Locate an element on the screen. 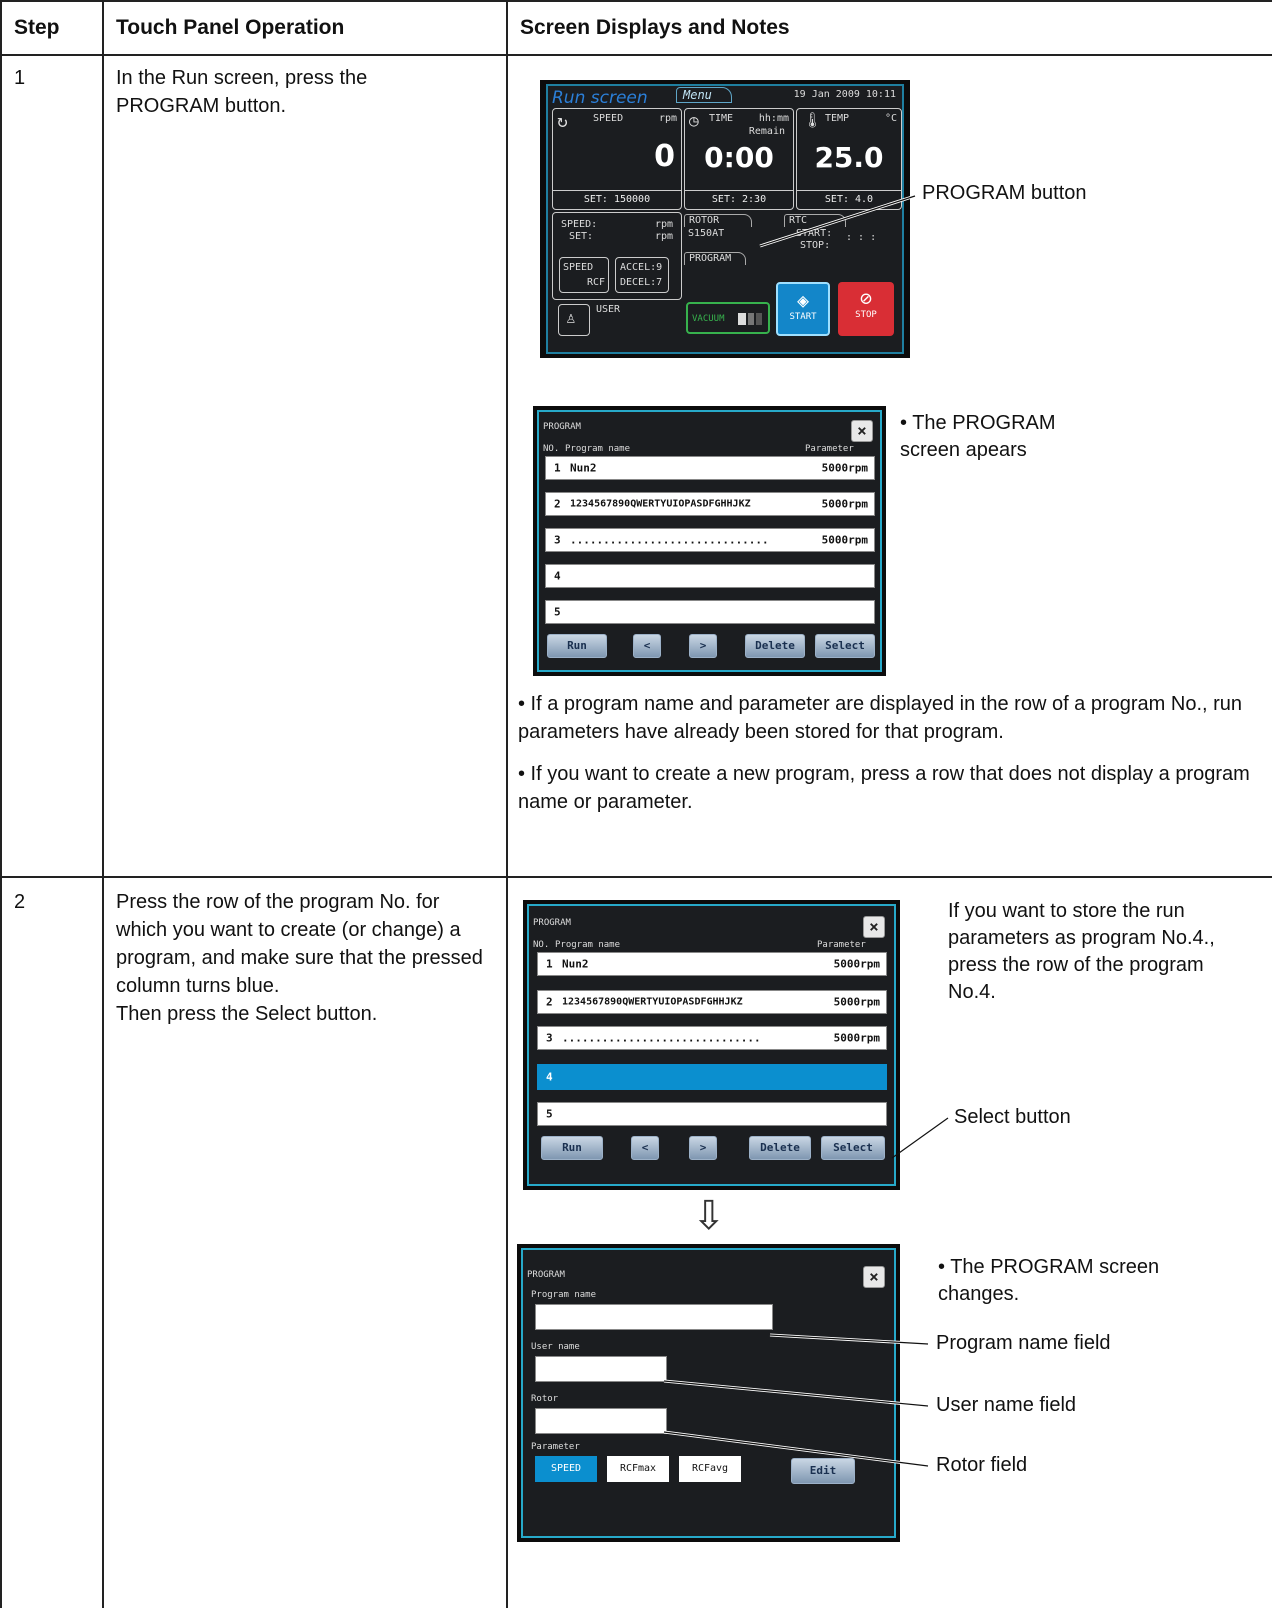 The width and height of the screenshot is (1272, 1608). leader-program-name is located at coordinates (849, 1339).